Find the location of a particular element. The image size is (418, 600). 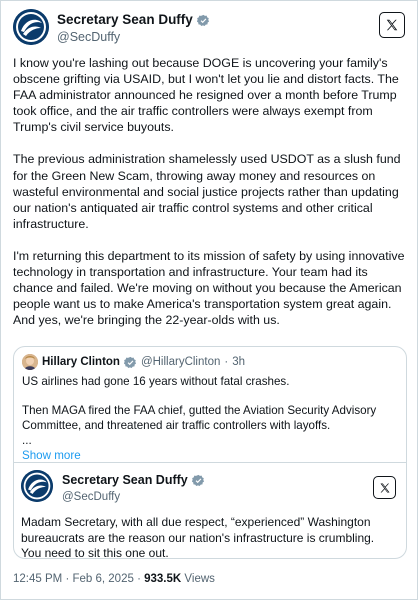

avatar is located at coordinates (31, 27).